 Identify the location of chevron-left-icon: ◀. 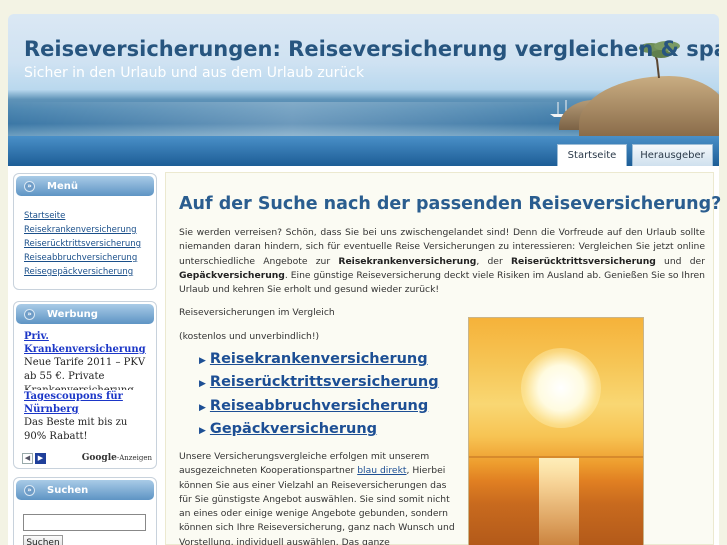
(27, 458).